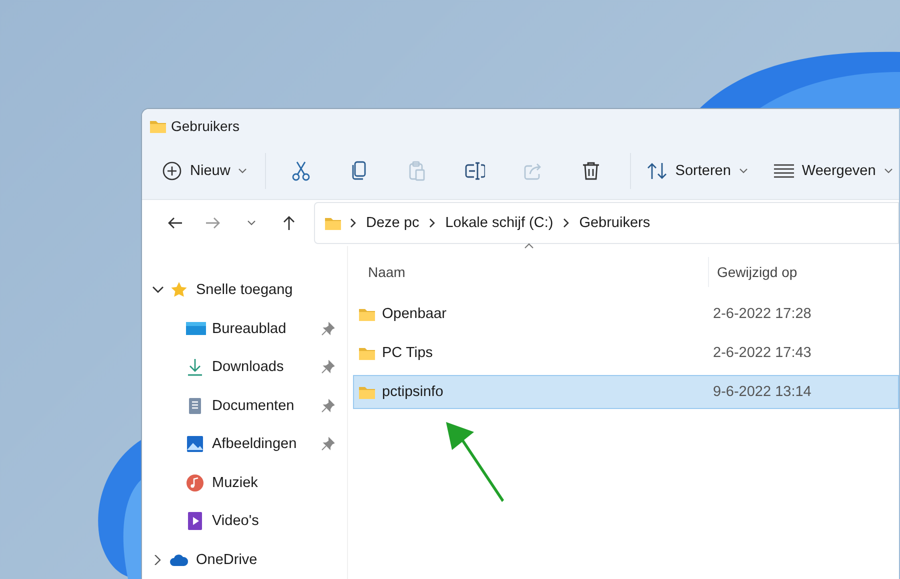 The width and height of the screenshot is (900, 579). What do you see at coordinates (196, 444) in the screenshot?
I see `picture-icon` at bounding box center [196, 444].